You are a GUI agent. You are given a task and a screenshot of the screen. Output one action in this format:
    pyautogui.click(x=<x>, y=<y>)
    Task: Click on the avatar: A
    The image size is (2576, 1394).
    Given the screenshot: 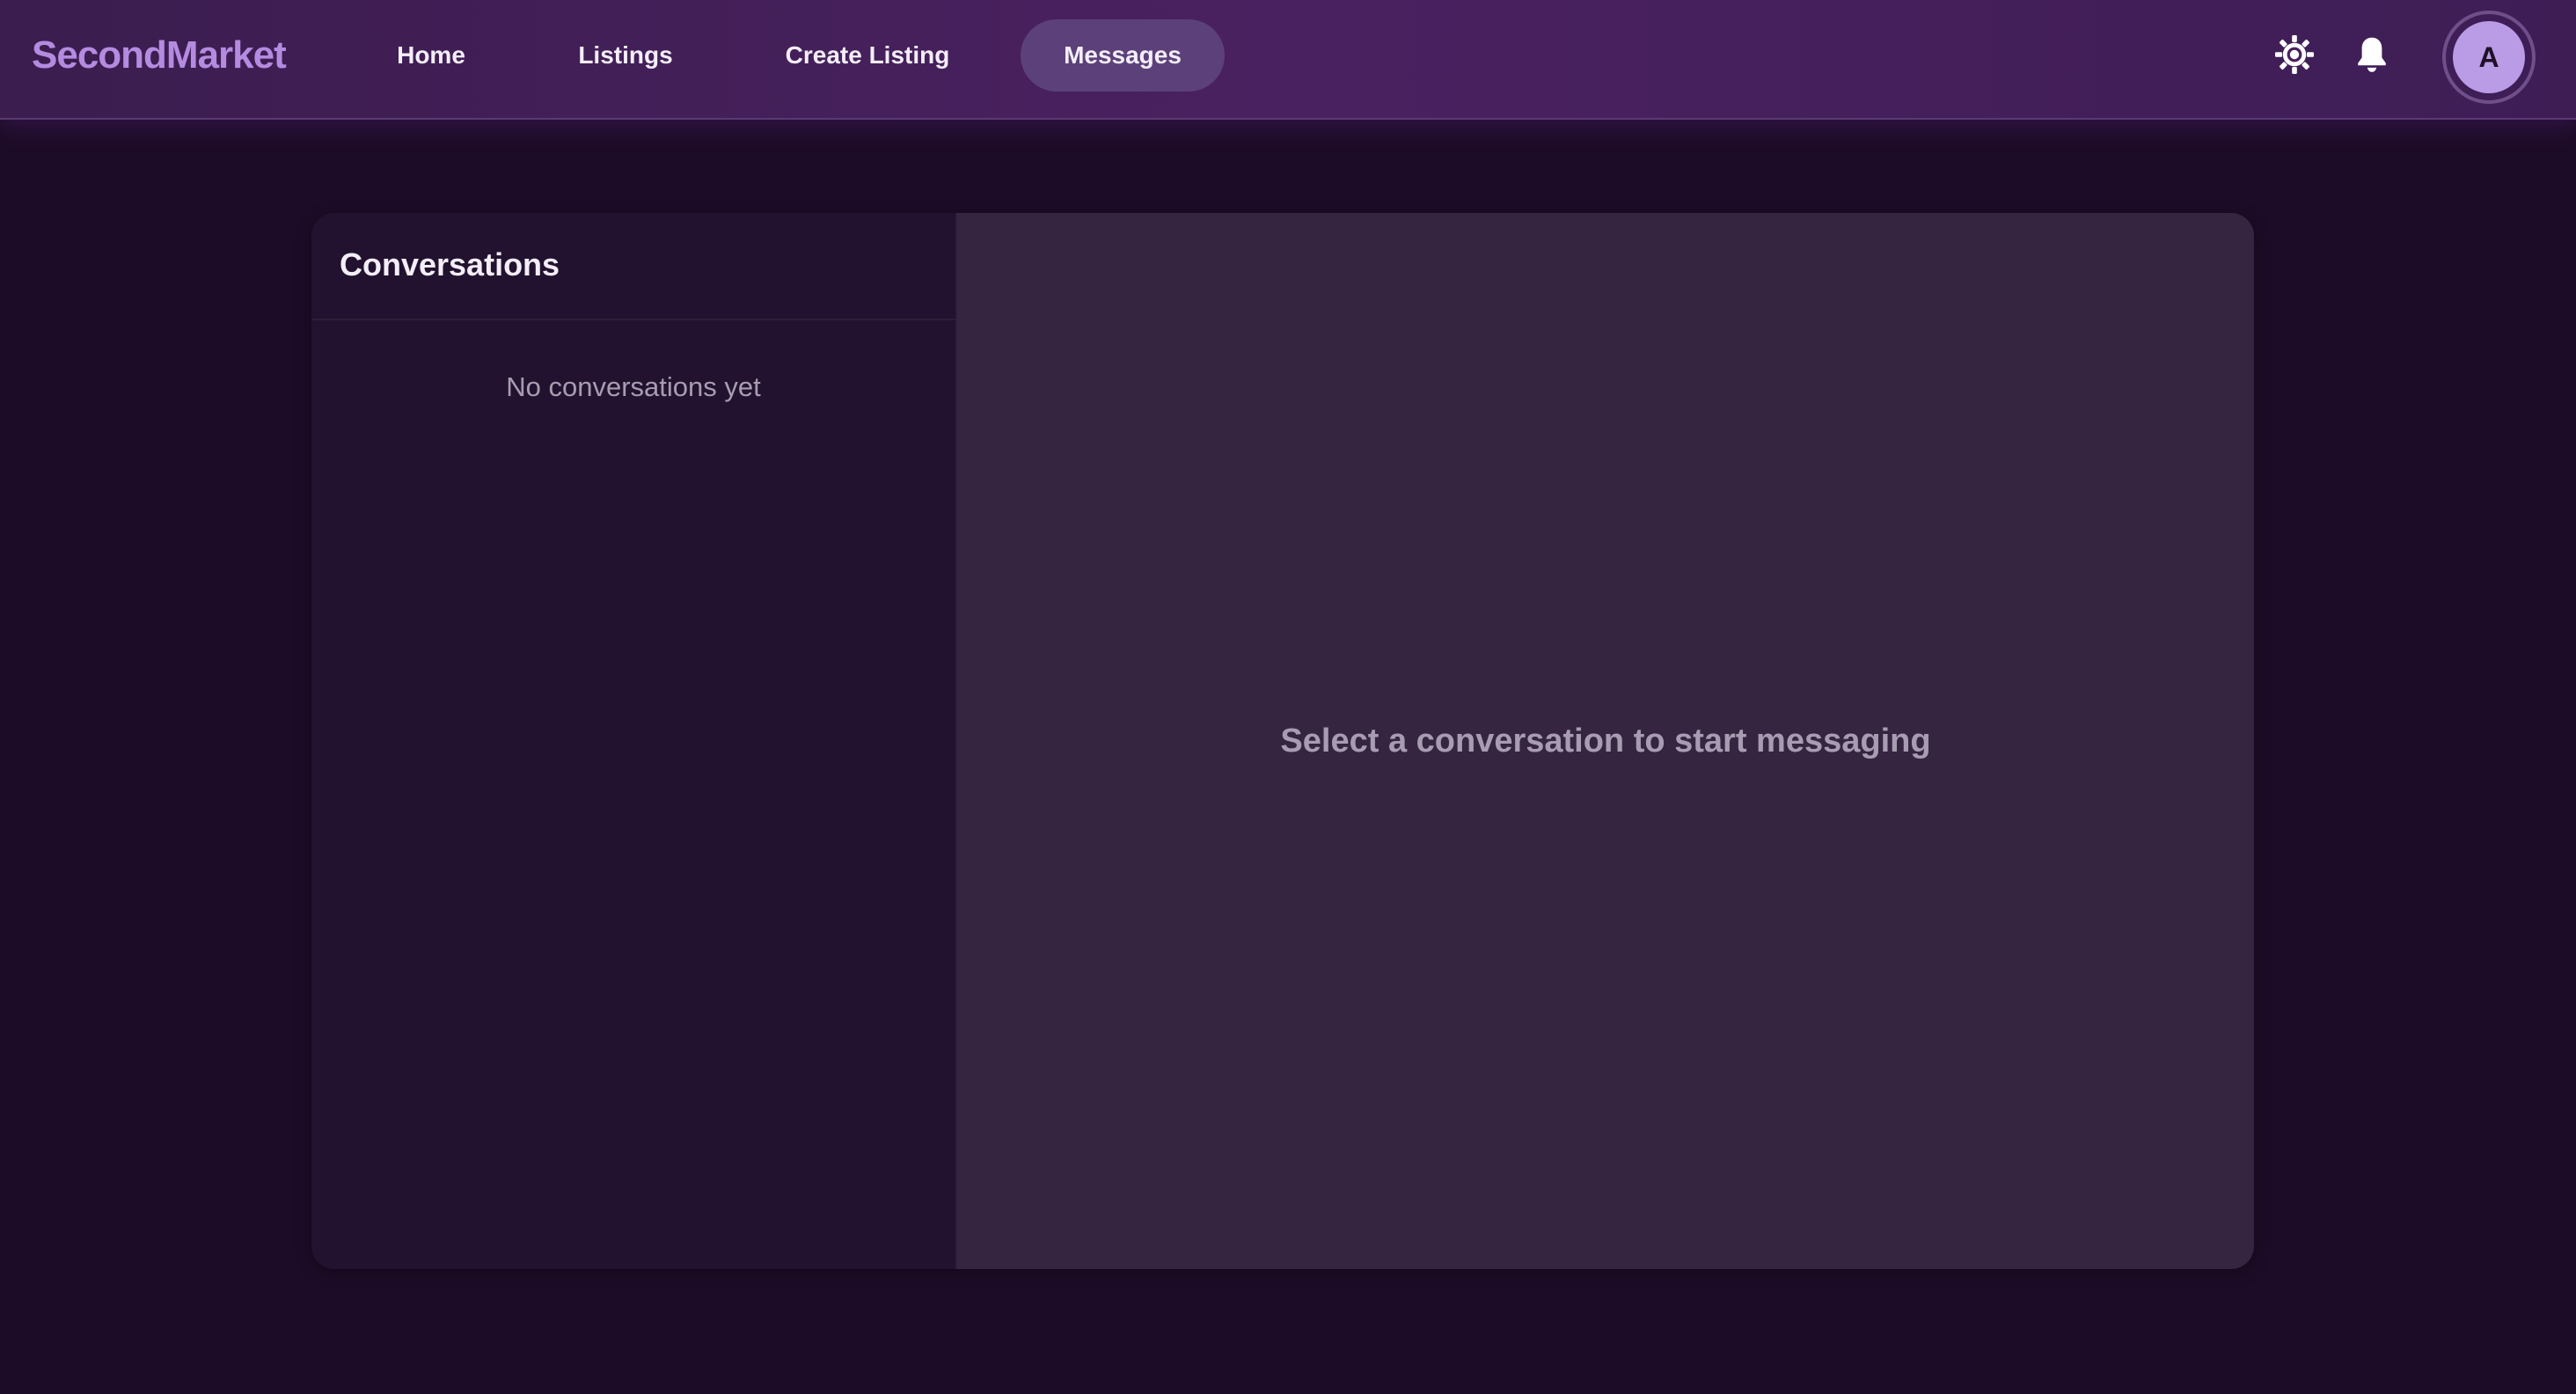 What is the action you would take?
    pyautogui.click(x=2489, y=57)
    